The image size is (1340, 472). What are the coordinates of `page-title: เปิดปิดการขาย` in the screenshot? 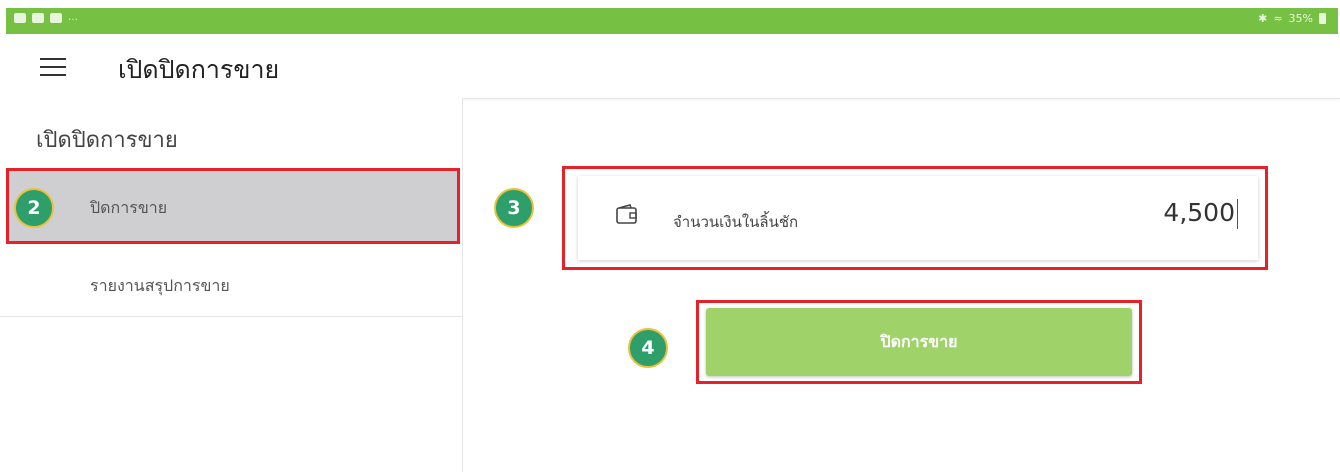 It's located at (199, 69).